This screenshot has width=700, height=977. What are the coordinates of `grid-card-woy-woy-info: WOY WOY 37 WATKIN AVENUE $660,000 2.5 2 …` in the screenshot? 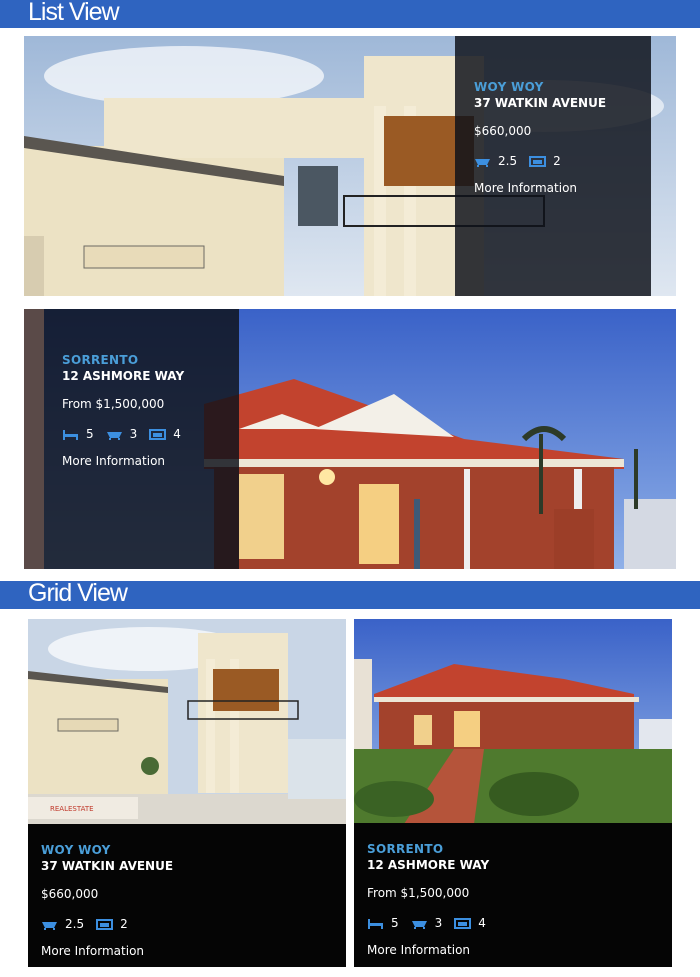 It's located at (187, 895).